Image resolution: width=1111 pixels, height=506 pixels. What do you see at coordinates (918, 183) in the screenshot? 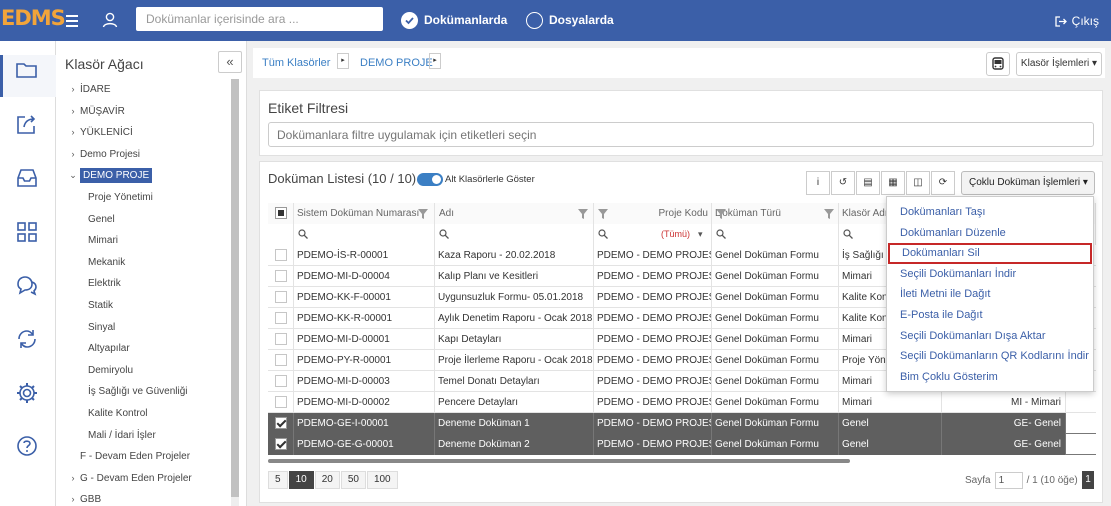
I see `columns-button: ◫` at bounding box center [918, 183].